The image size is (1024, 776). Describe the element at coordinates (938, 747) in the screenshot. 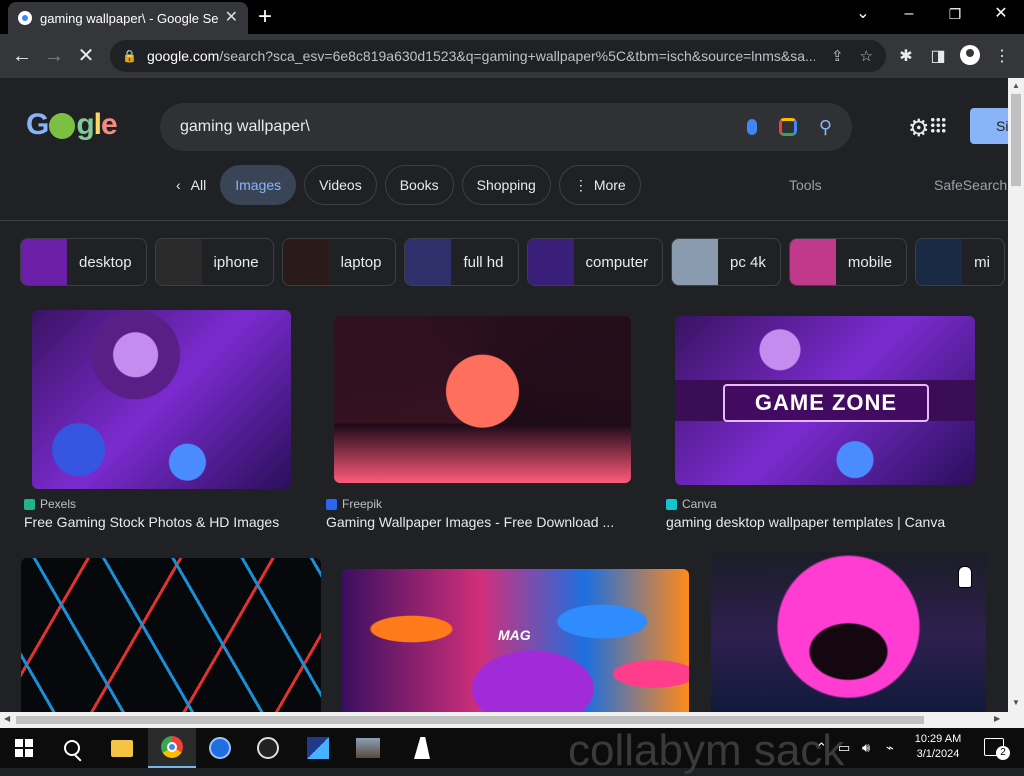

I see `system-clock: 10:29 AM 3/1/2024` at that location.